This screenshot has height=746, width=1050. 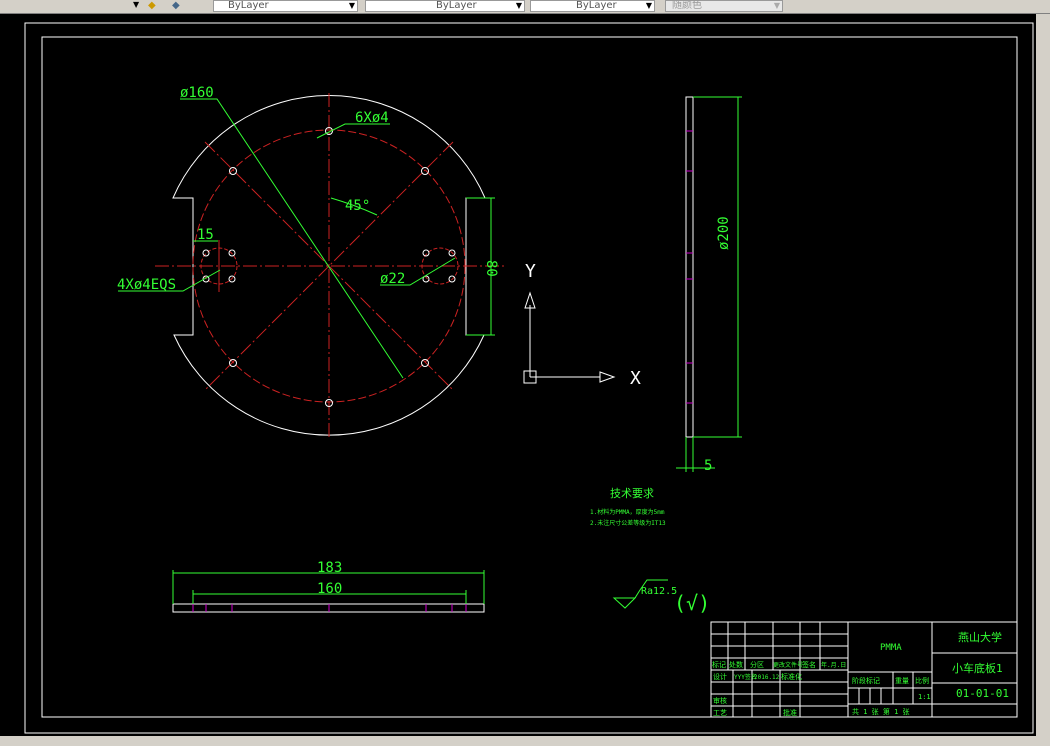 What do you see at coordinates (788, 665) in the screenshot?
I see `tb-change-doc: 更改文件号` at bounding box center [788, 665].